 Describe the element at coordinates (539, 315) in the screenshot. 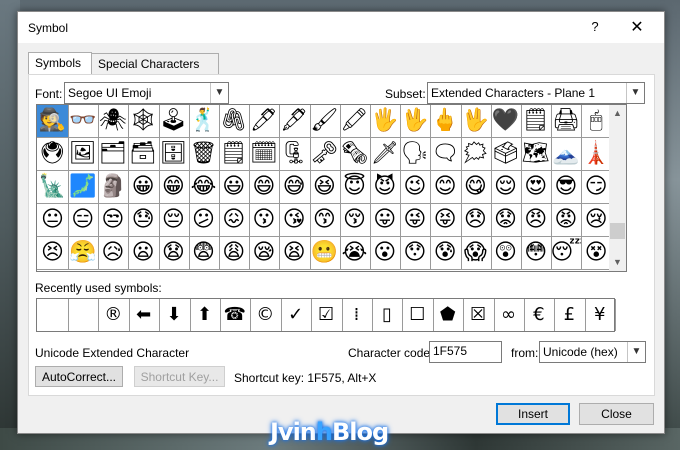

I see `recent-symbol-cell: €` at that location.